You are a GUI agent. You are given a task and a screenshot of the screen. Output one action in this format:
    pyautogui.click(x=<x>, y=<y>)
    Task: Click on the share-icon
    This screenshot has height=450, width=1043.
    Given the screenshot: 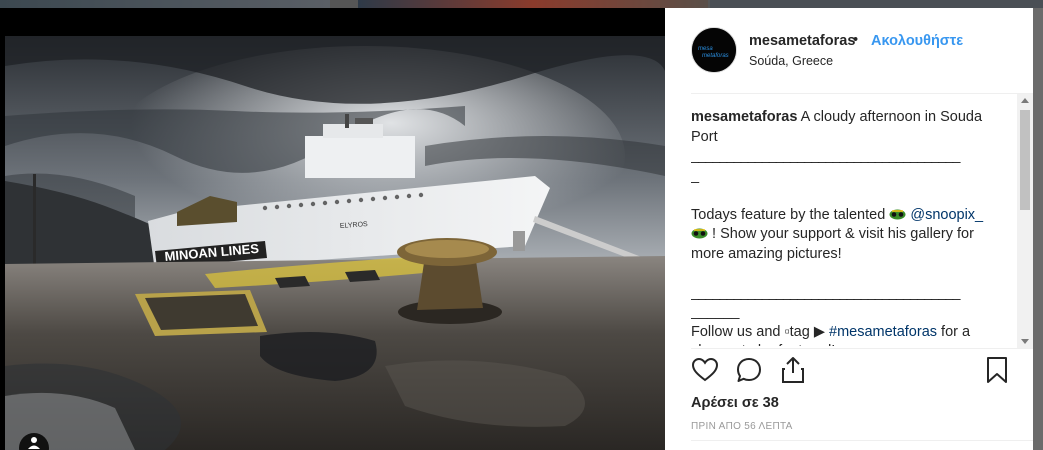 What is the action you would take?
    pyautogui.click(x=793, y=370)
    